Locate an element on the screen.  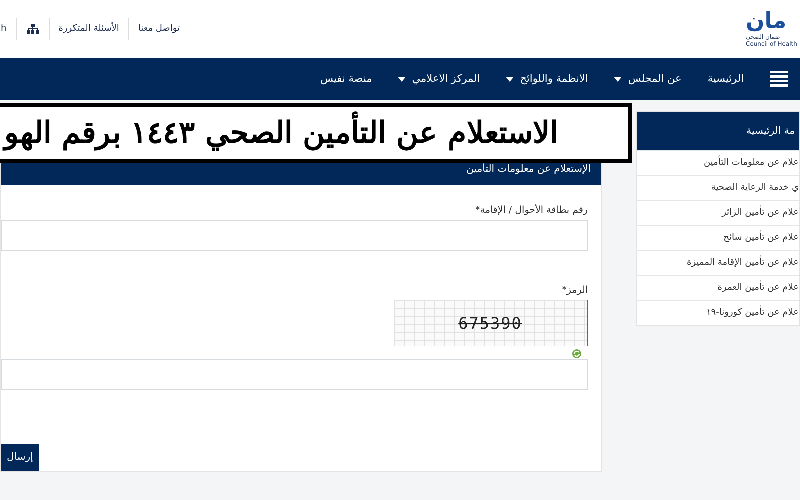
sidebar-header: مة الرئيسية is located at coordinates (718, 131).